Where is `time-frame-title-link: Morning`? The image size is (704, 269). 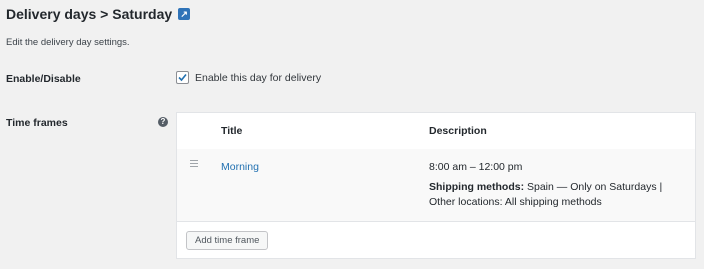
time-frame-title-link: Morning is located at coordinates (240, 167).